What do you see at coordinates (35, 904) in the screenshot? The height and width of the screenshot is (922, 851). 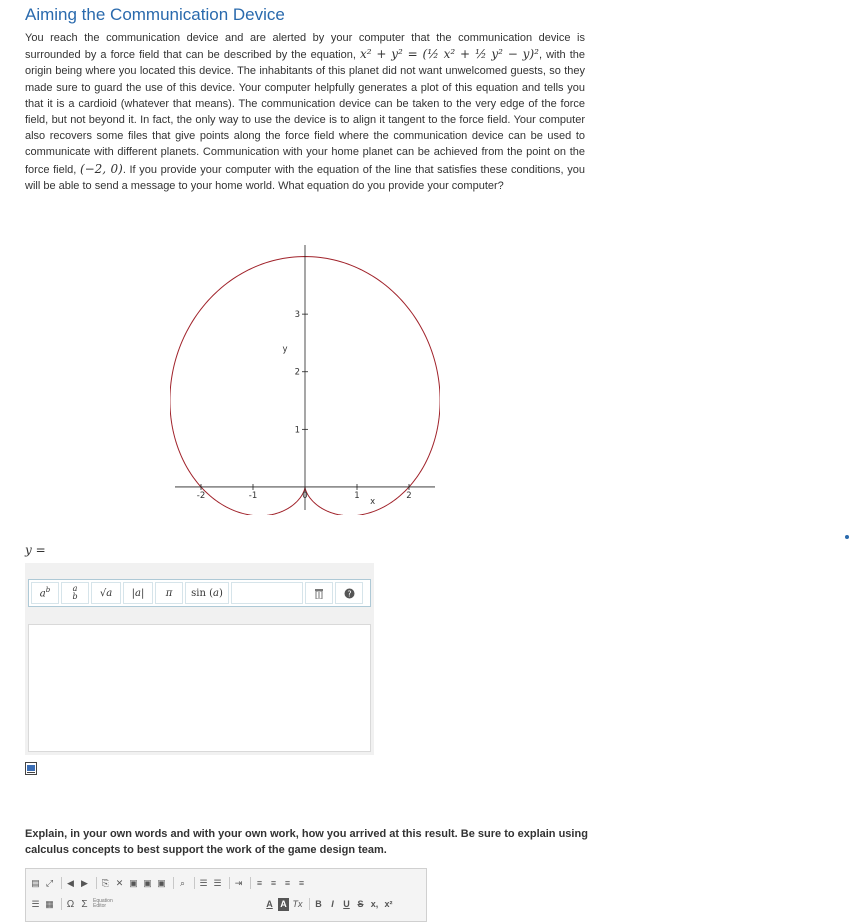 I see `hr-icon: ☰` at bounding box center [35, 904].